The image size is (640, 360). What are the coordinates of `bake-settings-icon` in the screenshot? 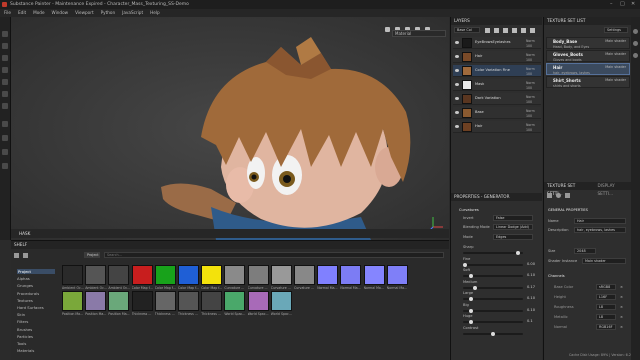 It's located at (567, 195).